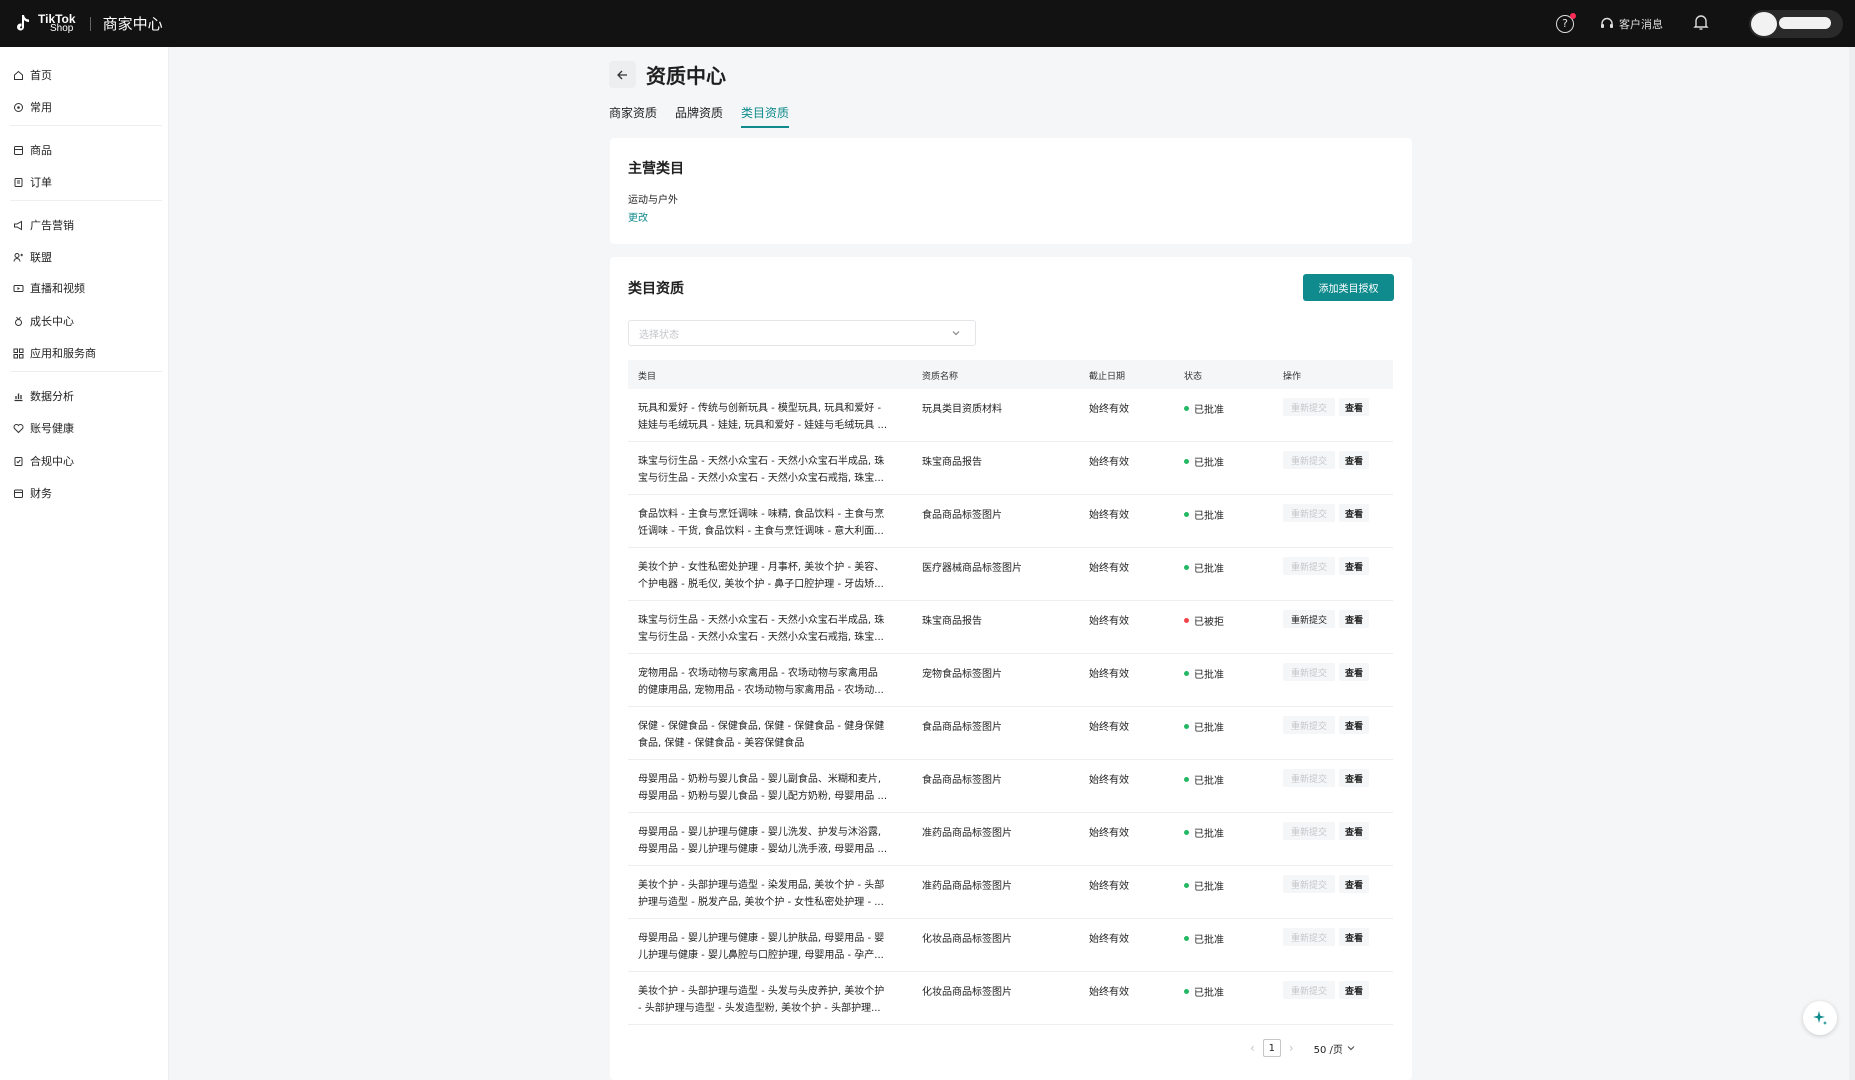 The height and width of the screenshot is (1080, 1855). What do you see at coordinates (1631, 24) in the screenshot?
I see `customer-message-button: 客户消息` at bounding box center [1631, 24].